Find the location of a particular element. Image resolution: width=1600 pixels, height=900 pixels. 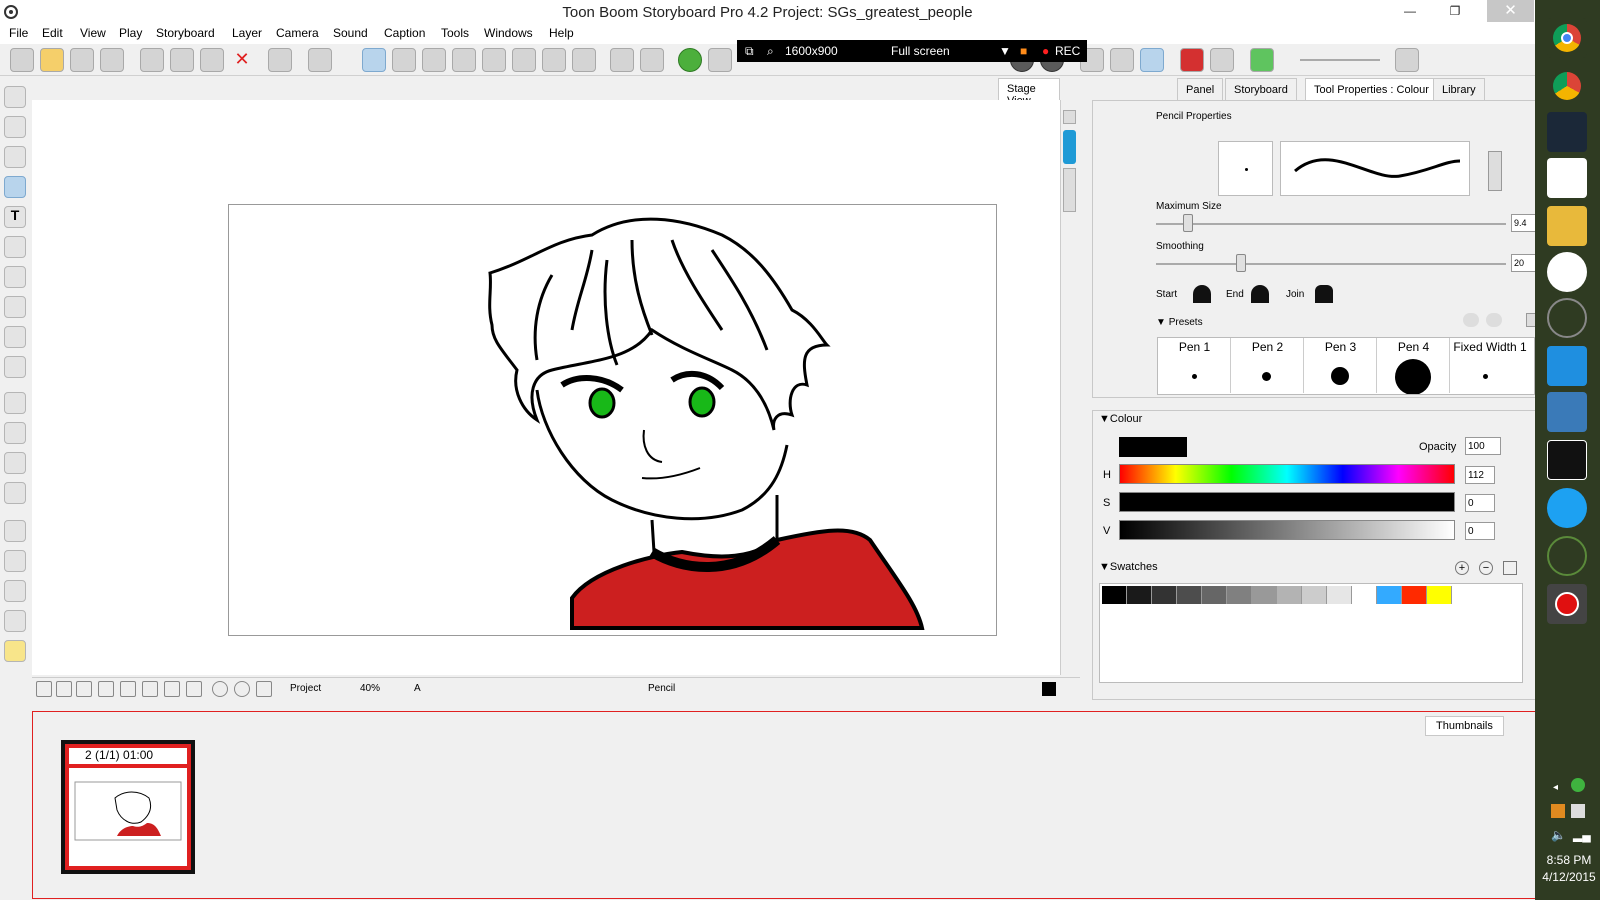

green-layer-icon is located at coordinates (1262, 60).